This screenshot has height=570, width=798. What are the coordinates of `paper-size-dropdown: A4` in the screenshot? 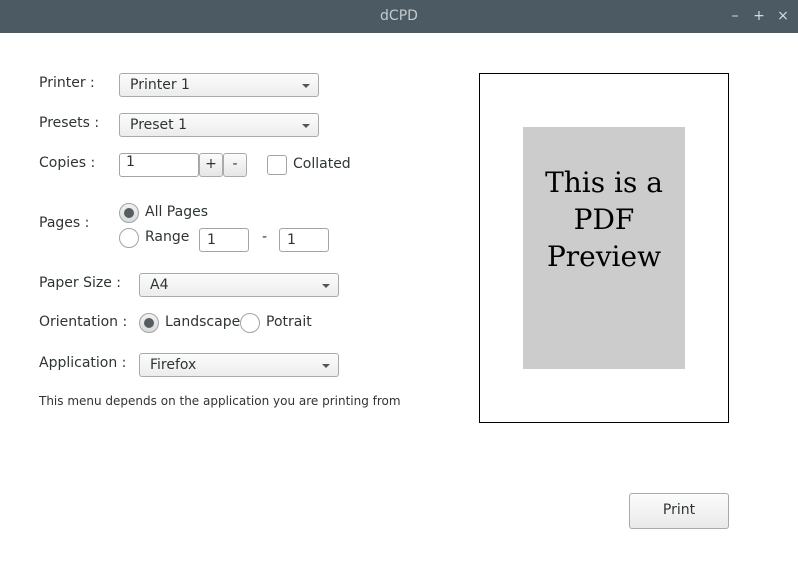 It's located at (239, 285).